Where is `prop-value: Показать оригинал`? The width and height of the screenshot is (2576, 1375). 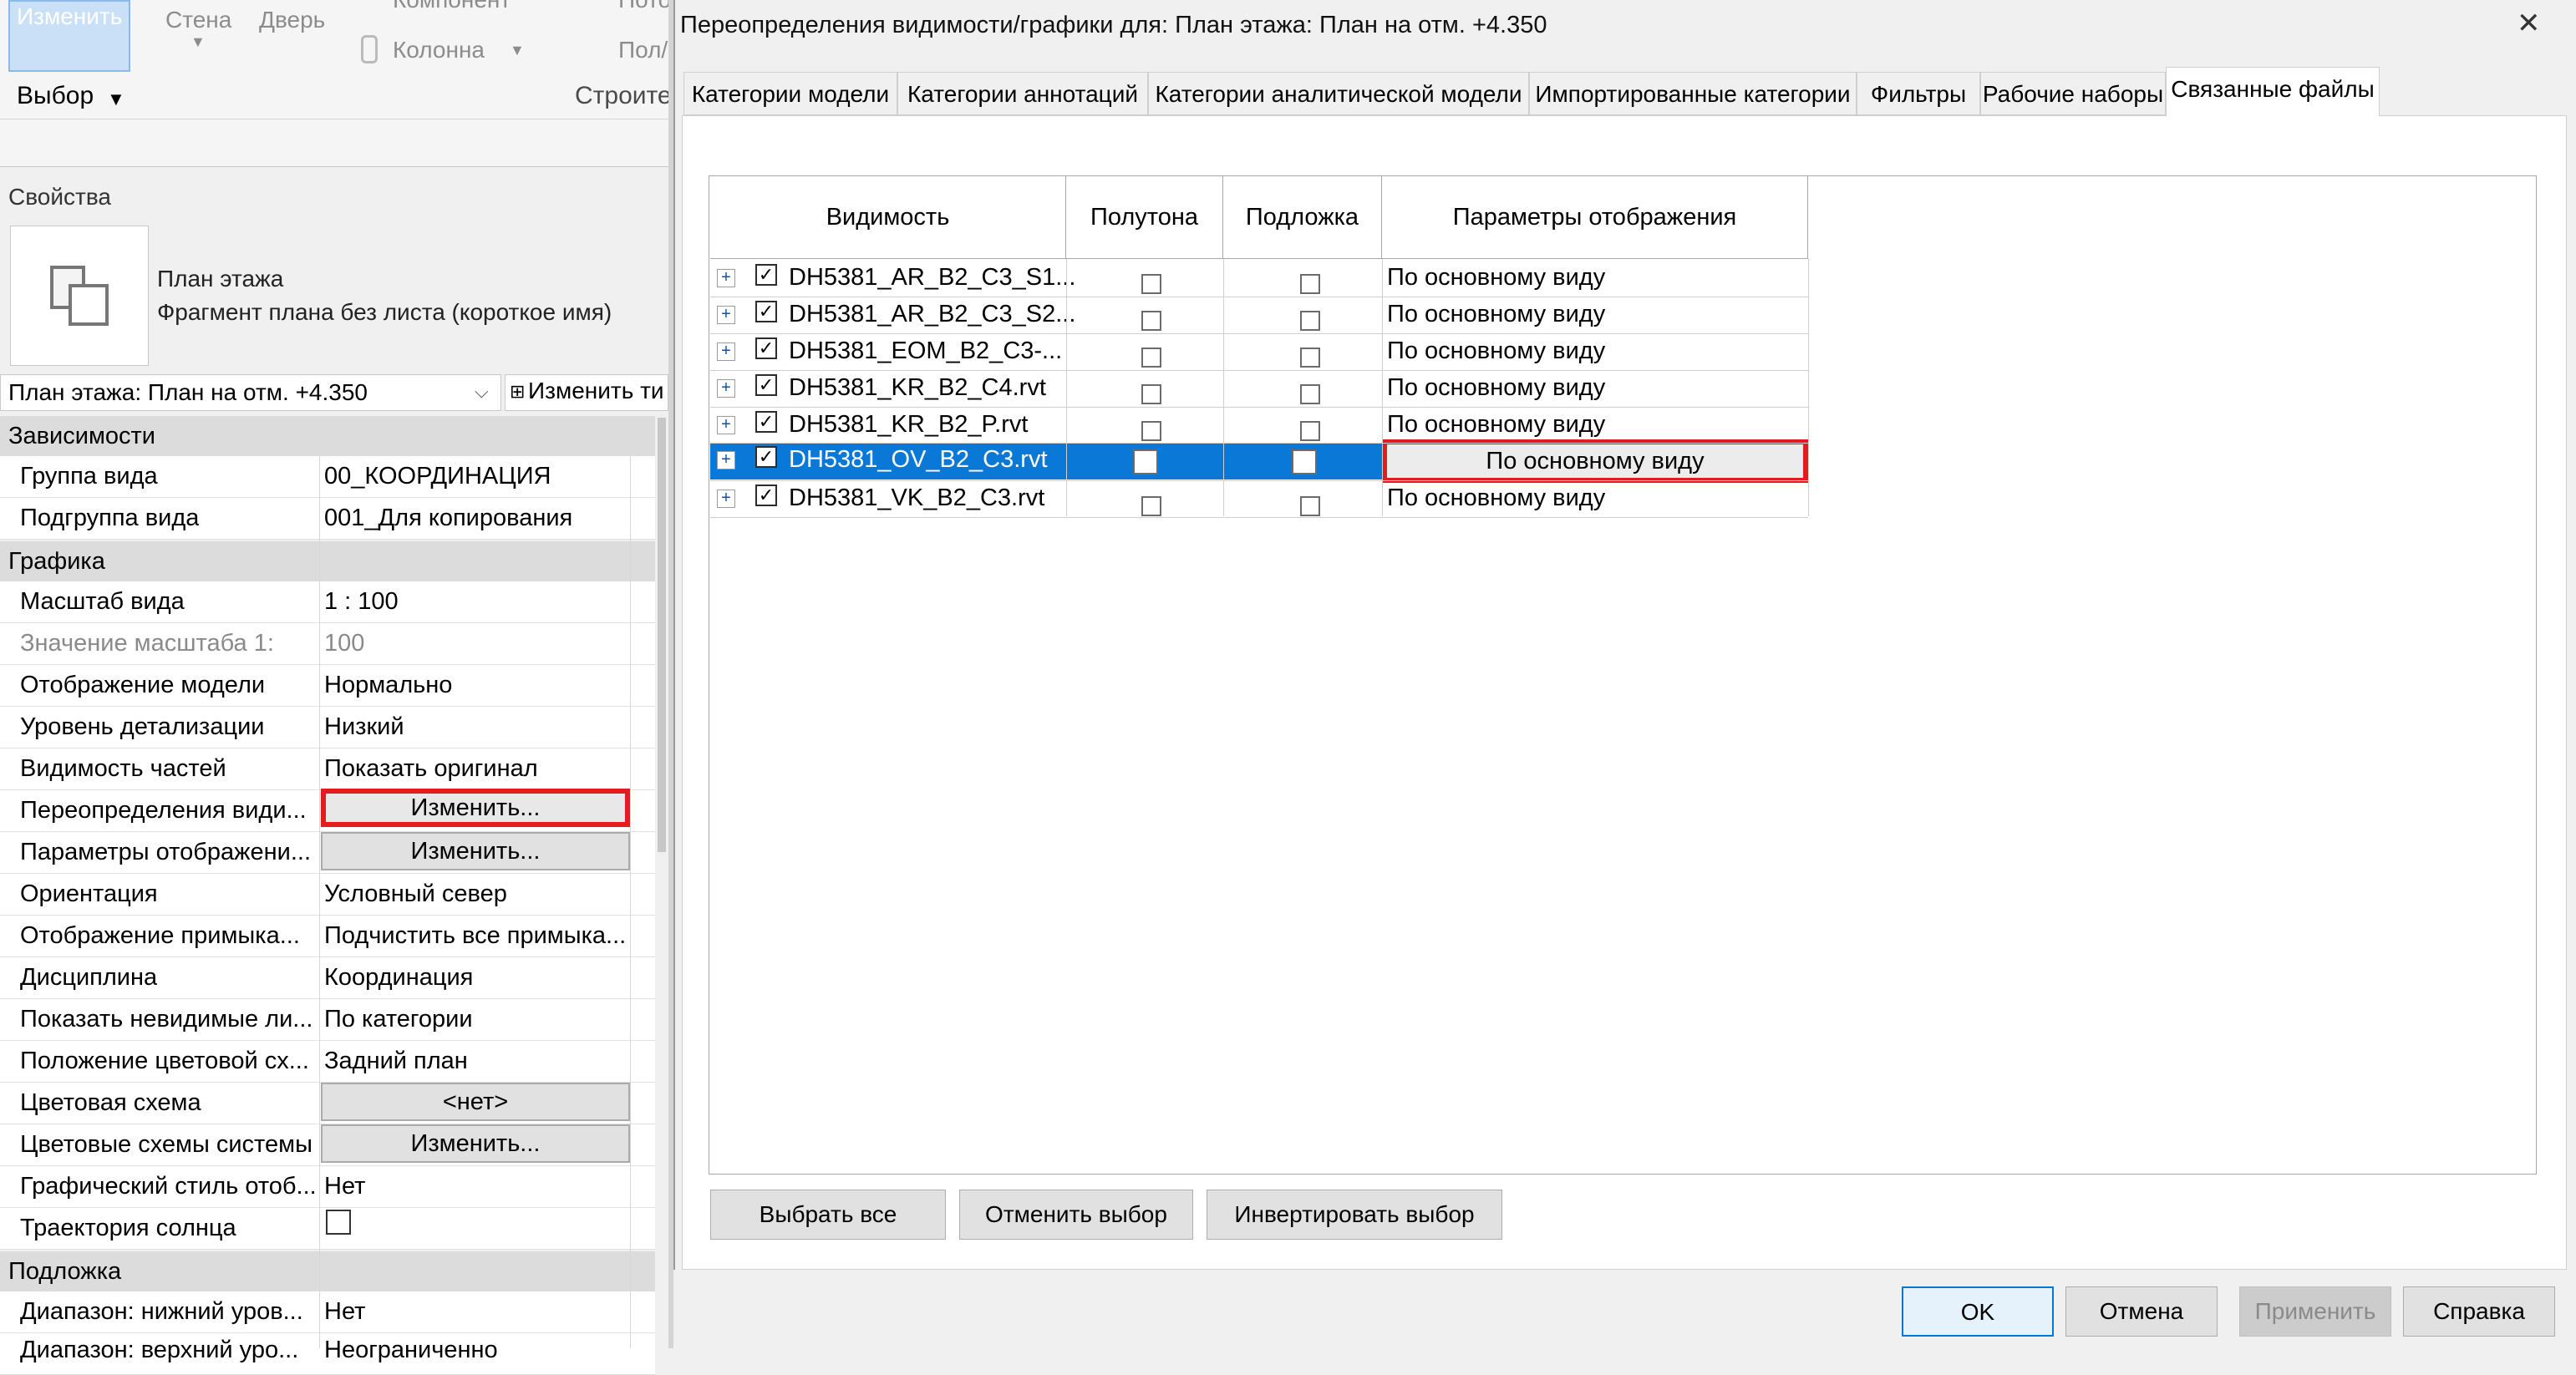 prop-value: Показать оригинал is located at coordinates (431, 769).